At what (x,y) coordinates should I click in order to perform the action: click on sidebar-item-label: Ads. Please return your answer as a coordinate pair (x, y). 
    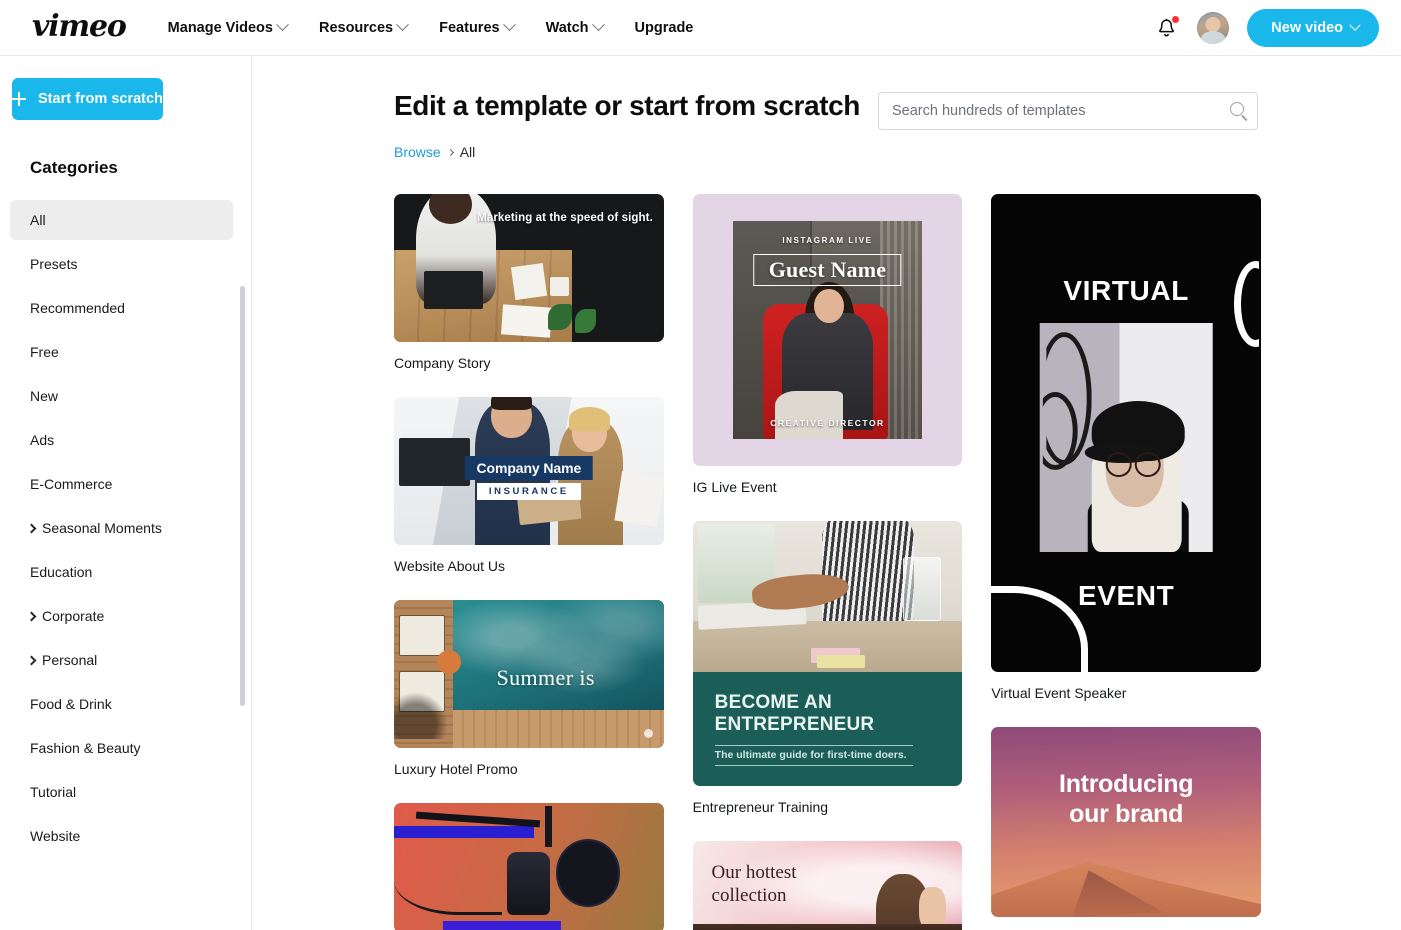
    Looking at the image, I should click on (42, 440).